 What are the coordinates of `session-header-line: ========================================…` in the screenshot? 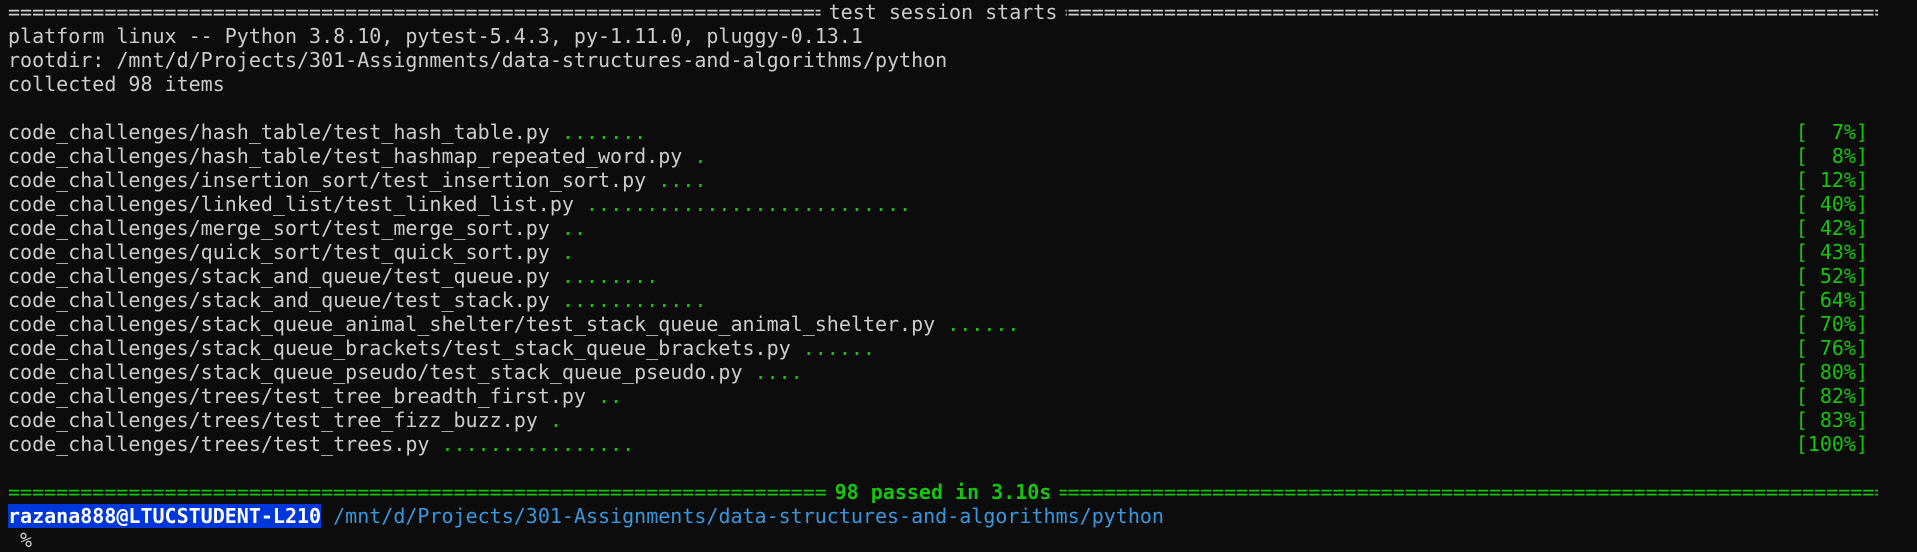 It's located at (943, 12).